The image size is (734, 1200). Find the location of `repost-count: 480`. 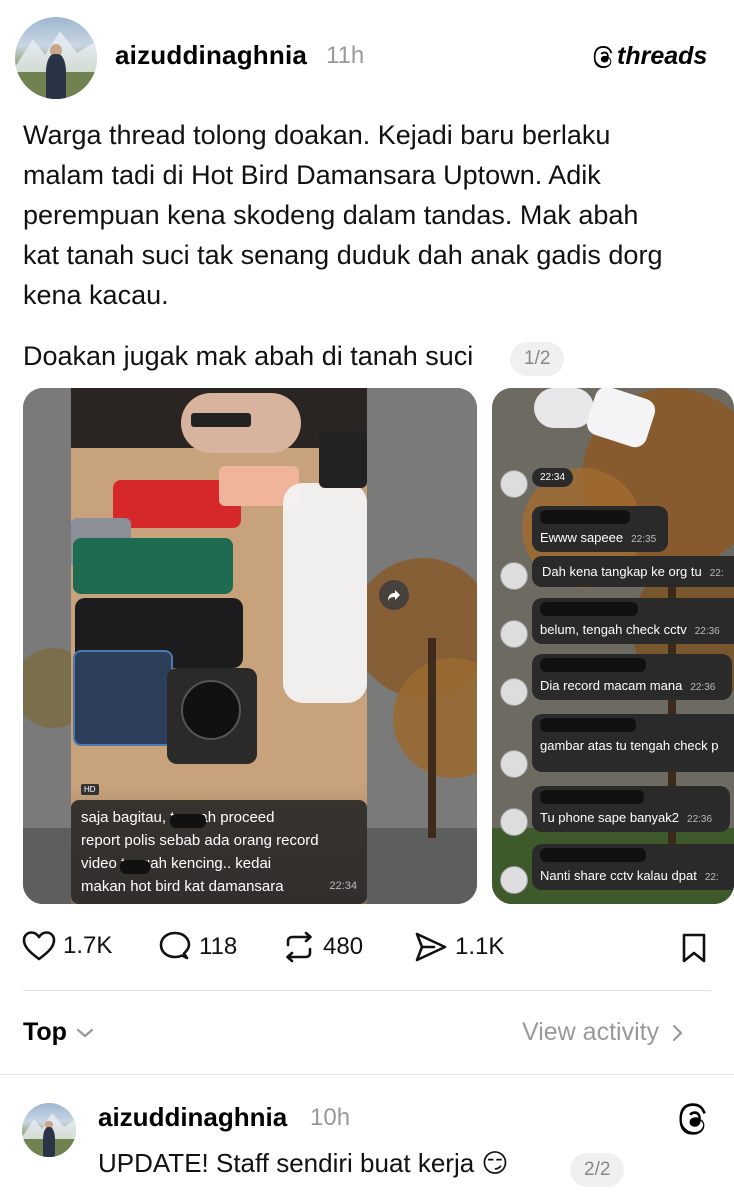

repost-count: 480 is located at coordinates (343, 946).